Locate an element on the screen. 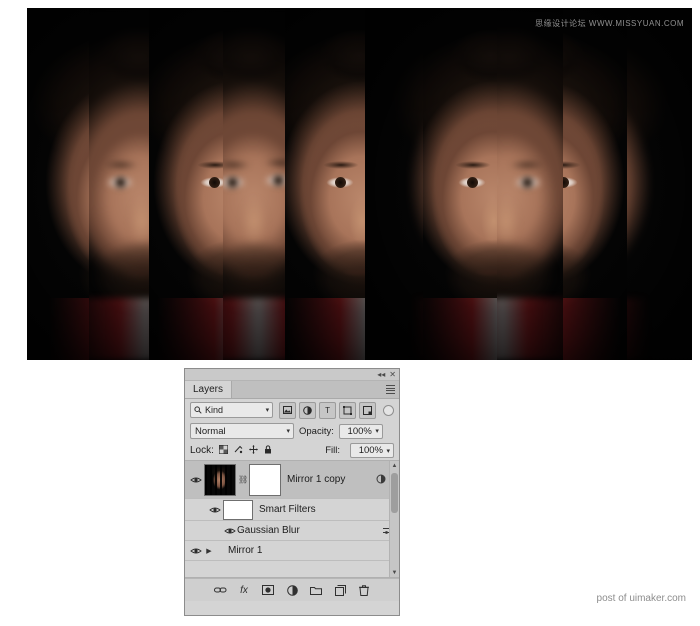  pixel-layer-icon is located at coordinates (288, 410).